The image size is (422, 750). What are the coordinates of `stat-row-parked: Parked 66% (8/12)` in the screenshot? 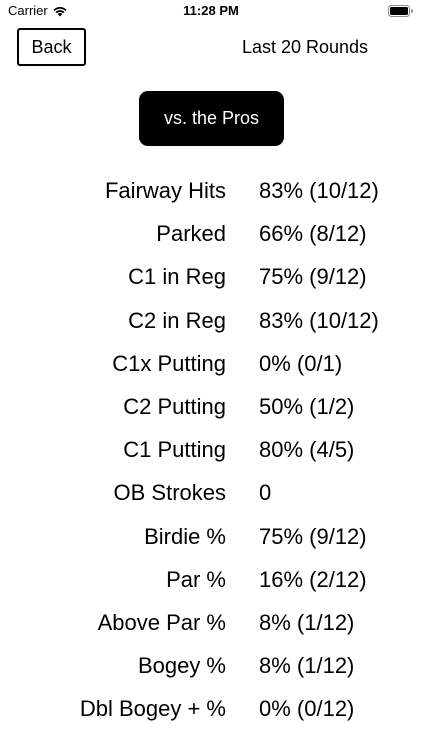 It's located at (211, 234).